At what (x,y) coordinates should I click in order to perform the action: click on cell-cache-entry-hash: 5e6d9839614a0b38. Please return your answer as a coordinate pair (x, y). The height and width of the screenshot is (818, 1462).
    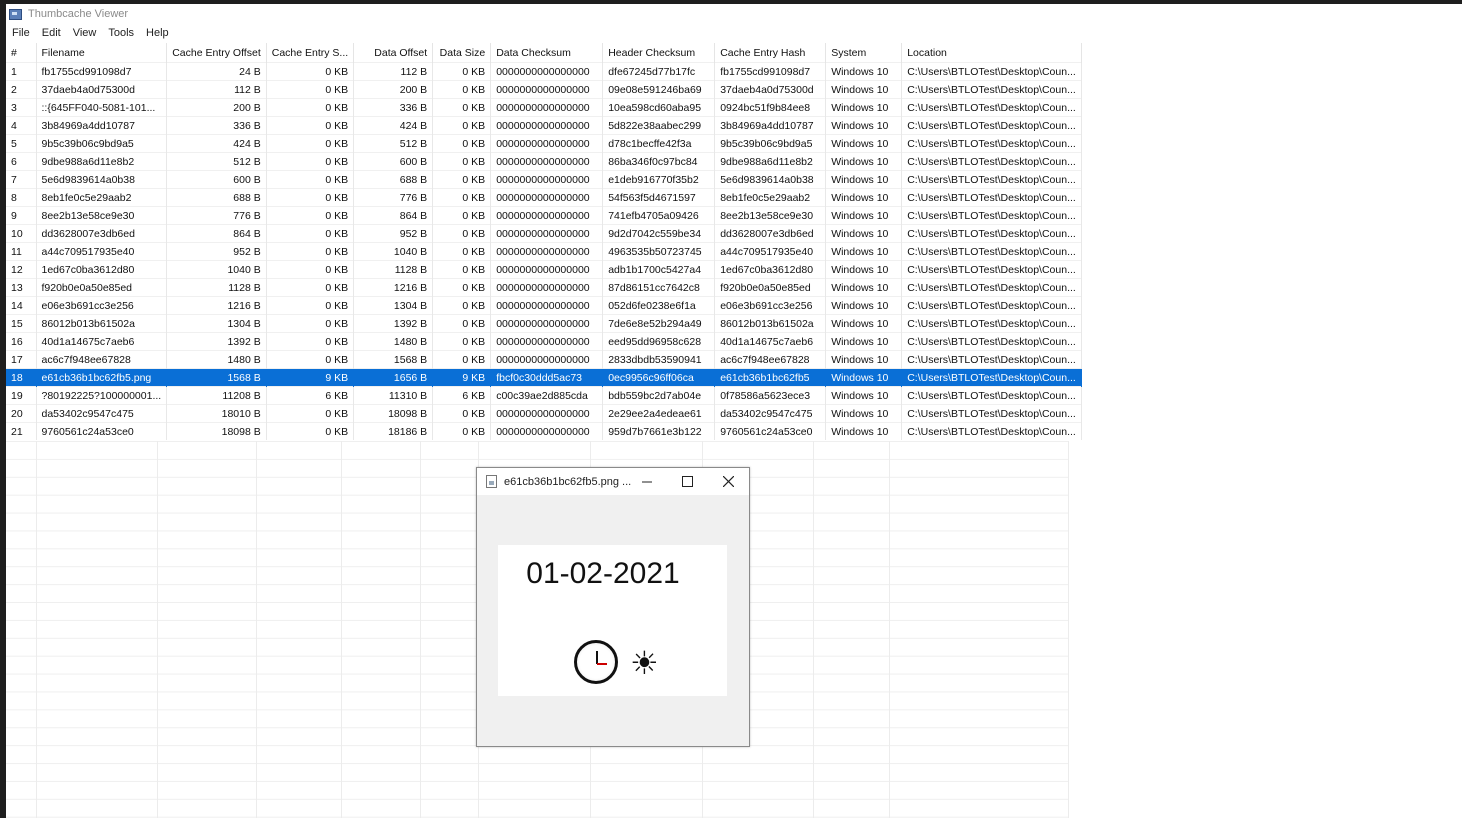
    Looking at the image, I should click on (770, 179).